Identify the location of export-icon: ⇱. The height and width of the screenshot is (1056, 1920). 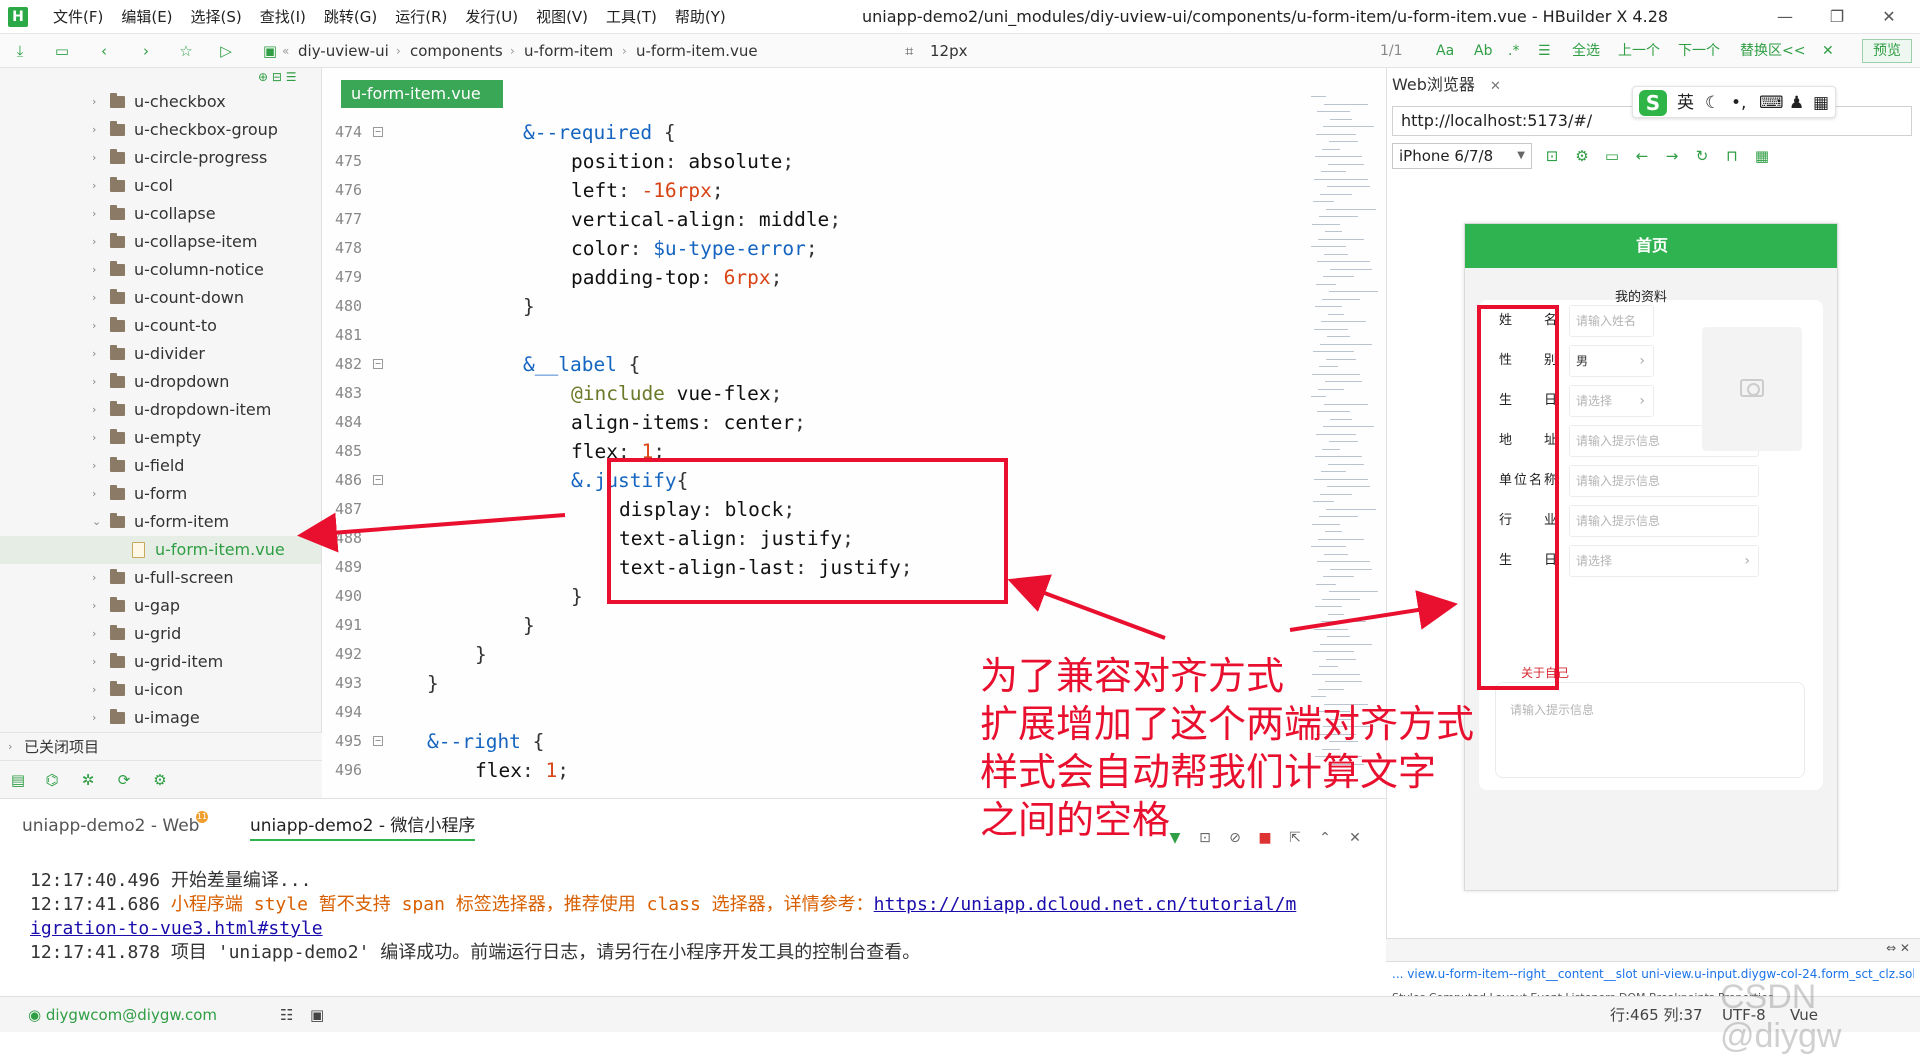
(1295, 838).